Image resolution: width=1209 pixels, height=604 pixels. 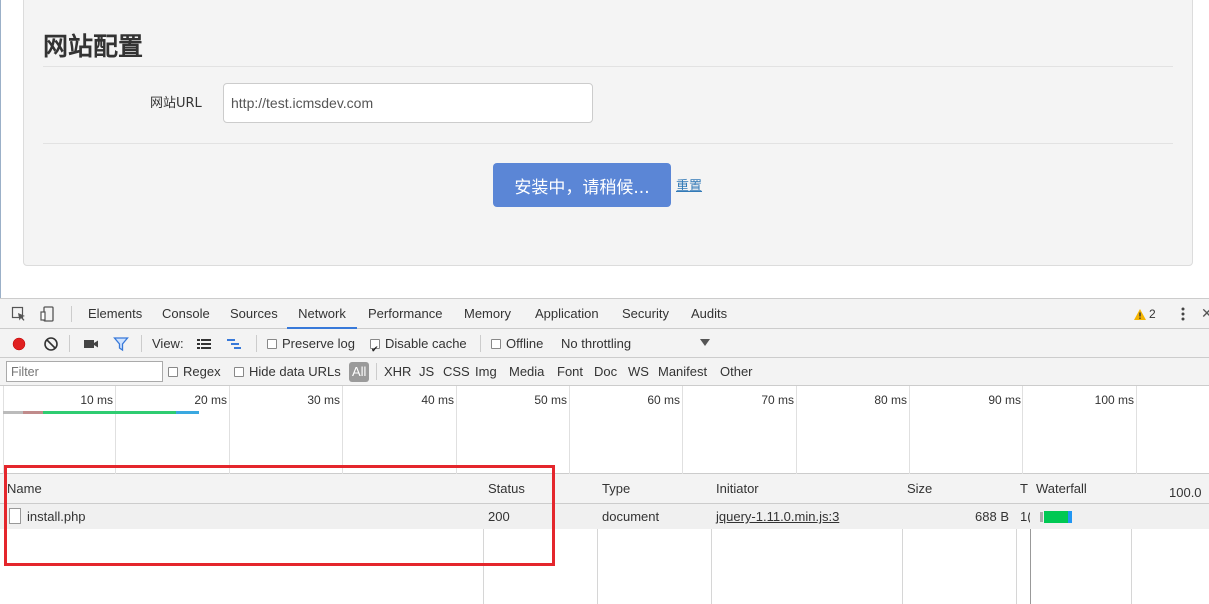 What do you see at coordinates (1041, 517) in the screenshot?
I see `waterfall-bar-stalled` at bounding box center [1041, 517].